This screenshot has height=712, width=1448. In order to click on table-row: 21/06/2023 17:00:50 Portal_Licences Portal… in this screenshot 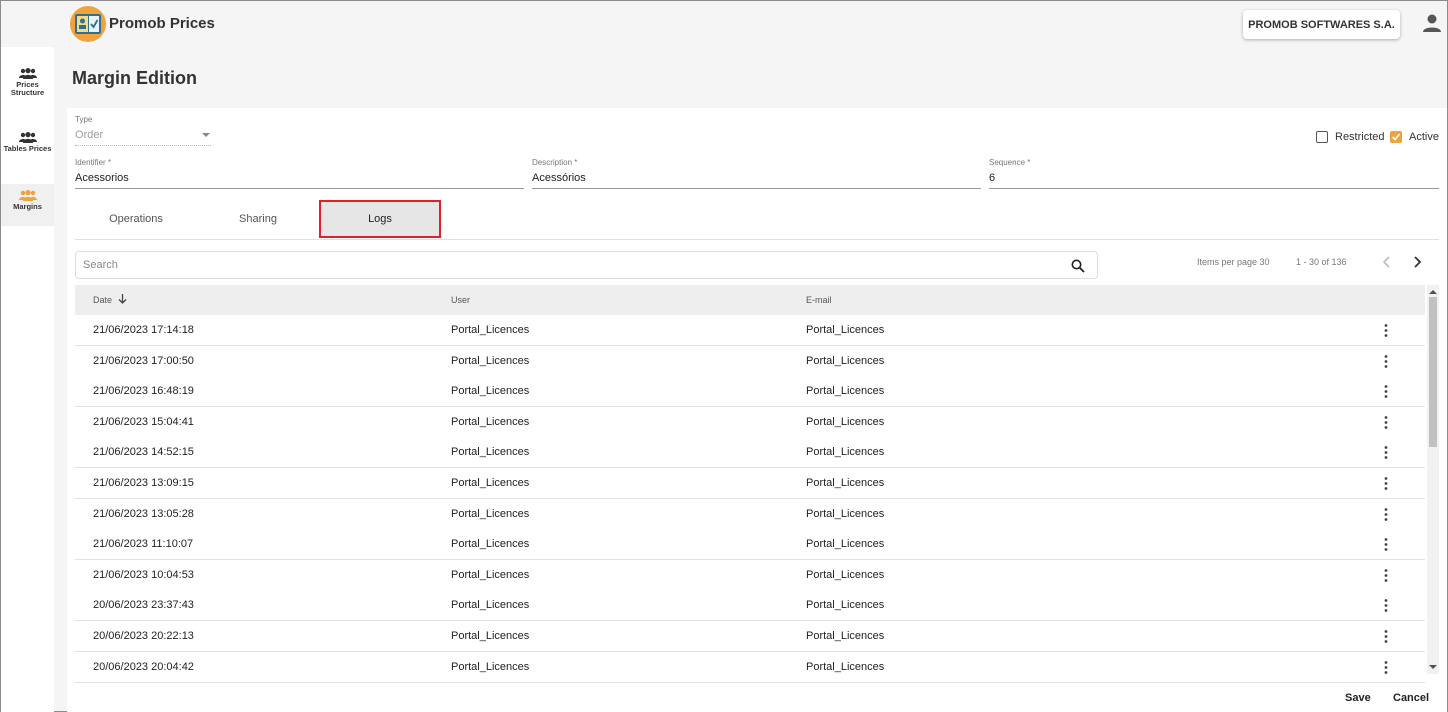, I will do `click(750, 361)`.